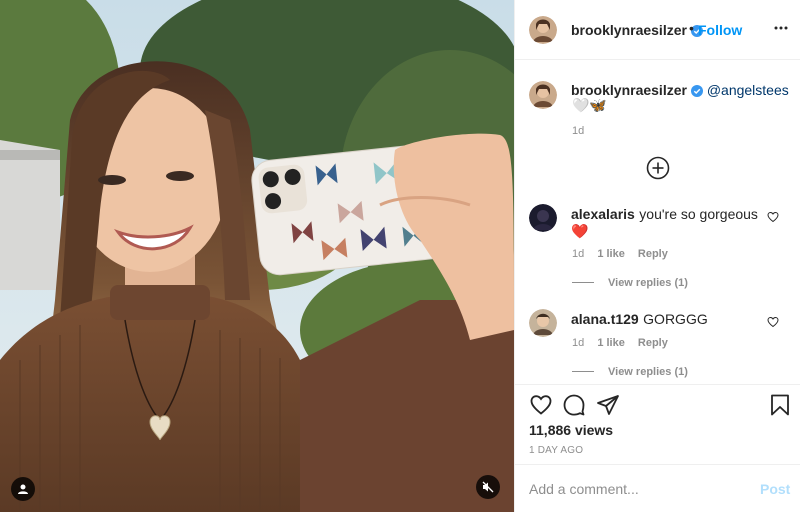 This screenshot has width=800, height=512. I want to click on share-icon, so click(608, 405).